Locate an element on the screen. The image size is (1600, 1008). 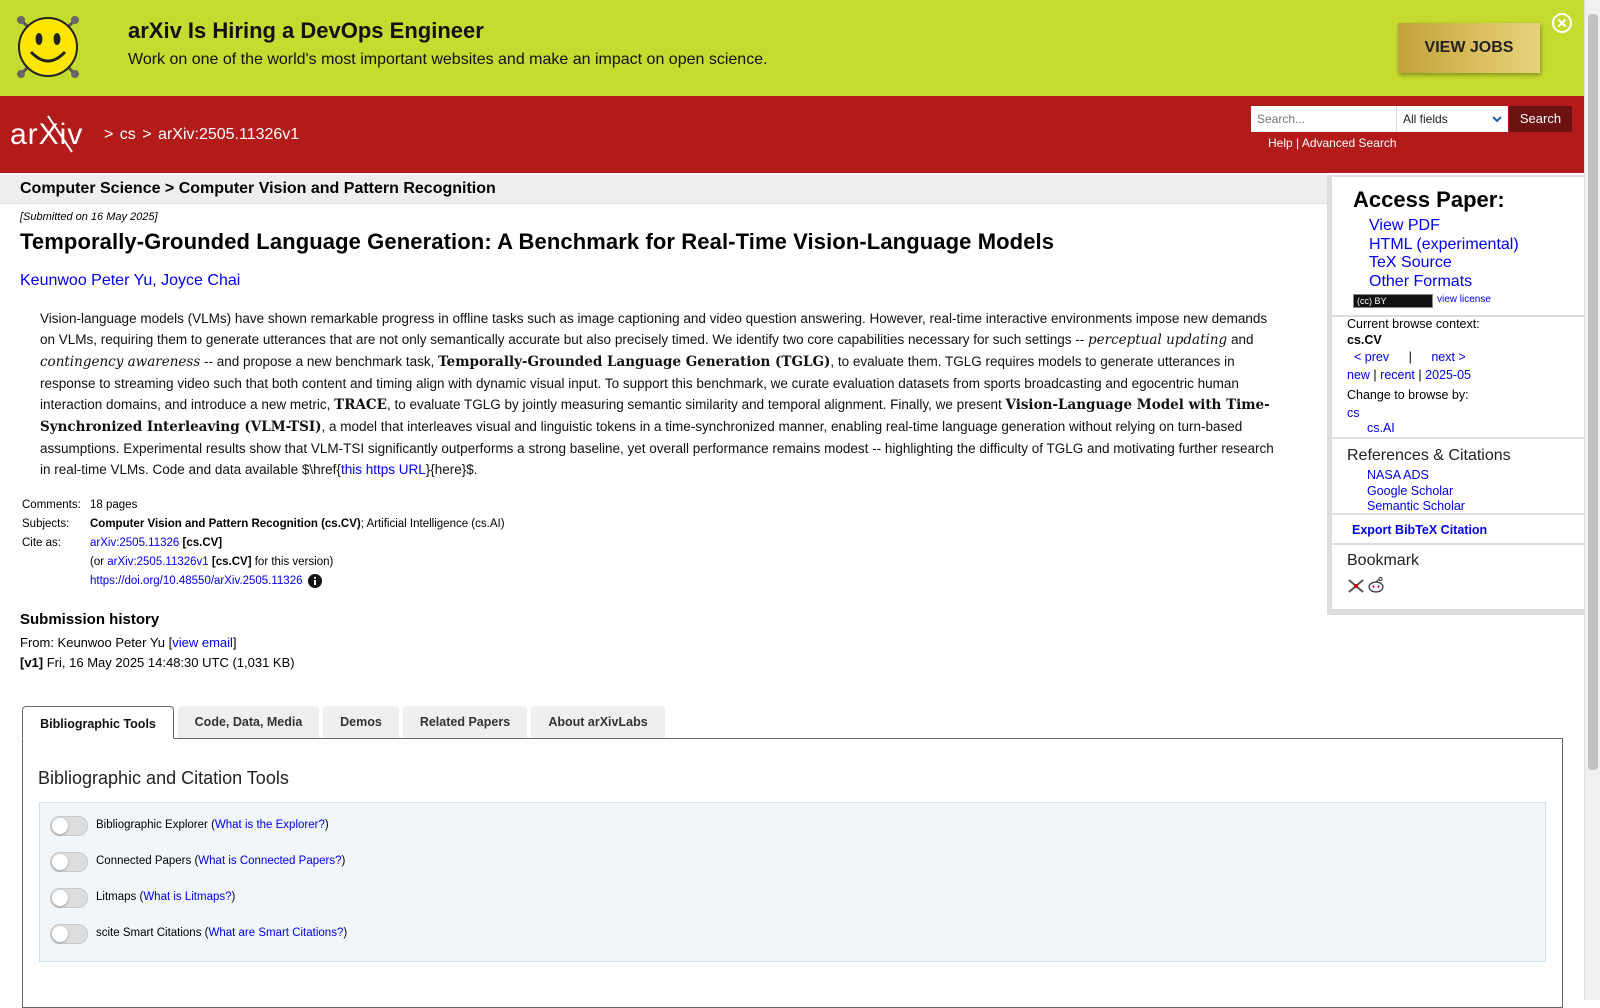
google-scholar-link: Google Scholar is located at coordinates (1416, 492).